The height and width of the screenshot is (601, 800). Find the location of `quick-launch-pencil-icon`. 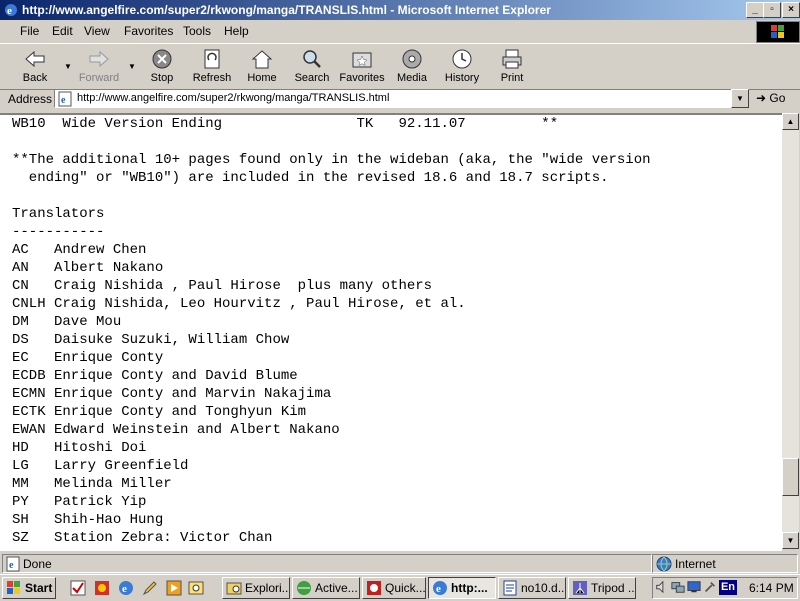

quick-launch-pencil-icon is located at coordinates (150, 588).